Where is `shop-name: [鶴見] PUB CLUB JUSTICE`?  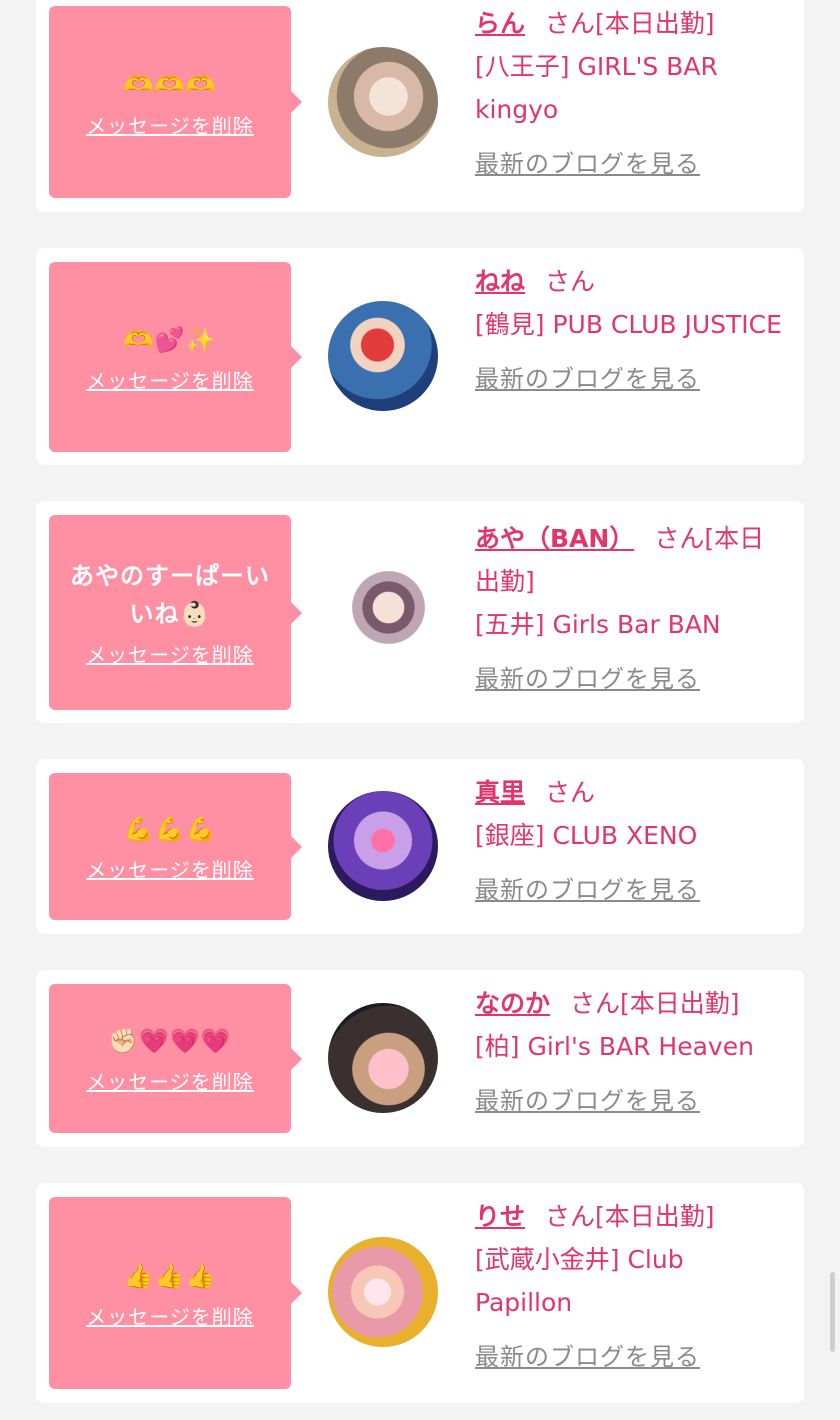
shop-name: [鶴見] PUB CLUB JUSTICE is located at coordinates (628, 324).